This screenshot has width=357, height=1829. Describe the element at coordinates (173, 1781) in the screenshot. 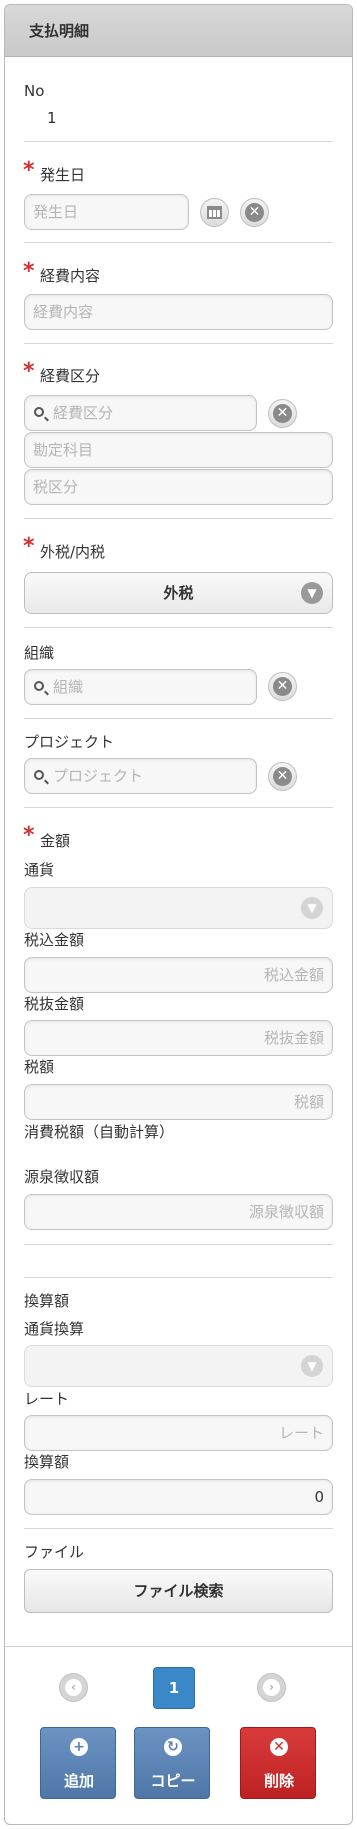

I see `copy-button-label: コピー` at that location.